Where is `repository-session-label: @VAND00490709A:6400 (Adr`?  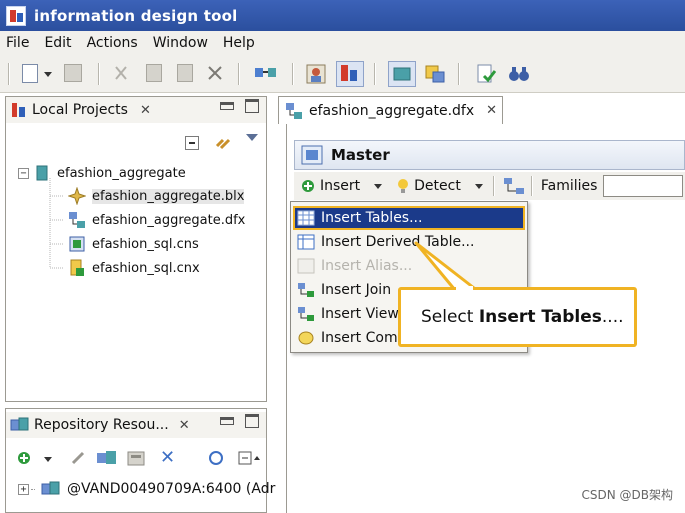 repository-session-label: @VAND00490709A:6400 (Adr is located at coordinates (171, 489).